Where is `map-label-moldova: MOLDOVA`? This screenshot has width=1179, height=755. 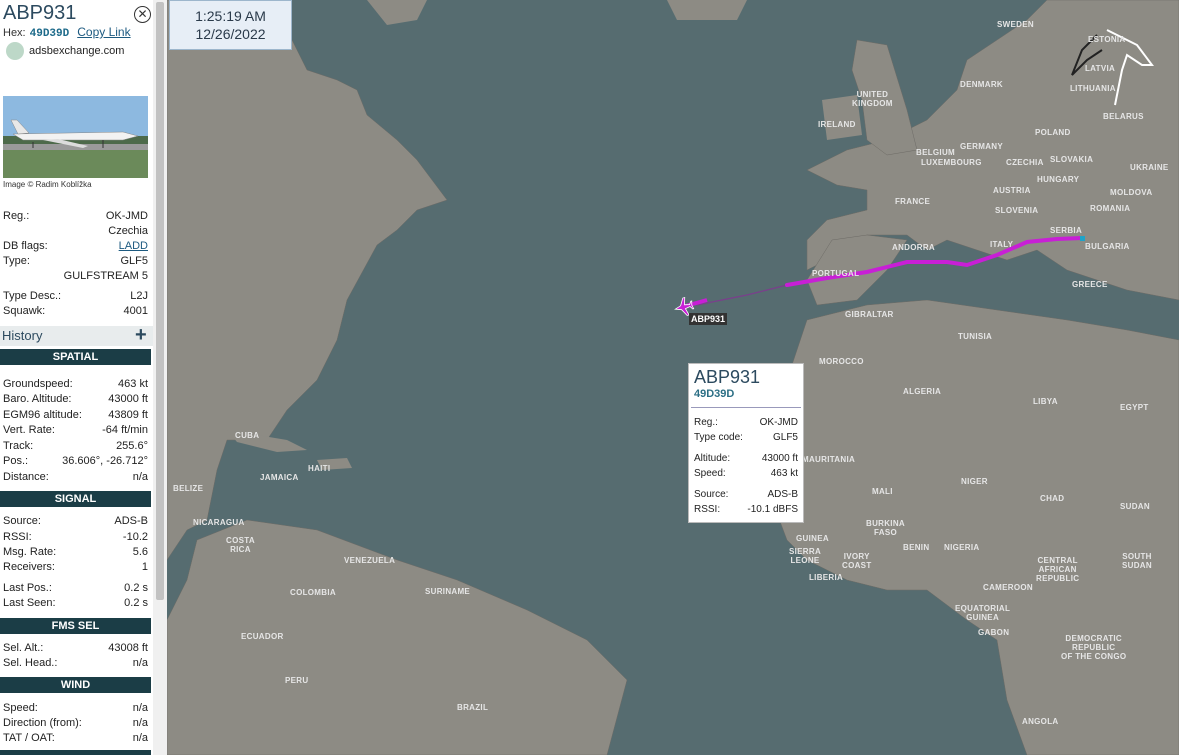
map-label-moldova: MOLDOVA is located at coordinates (1131, 192).